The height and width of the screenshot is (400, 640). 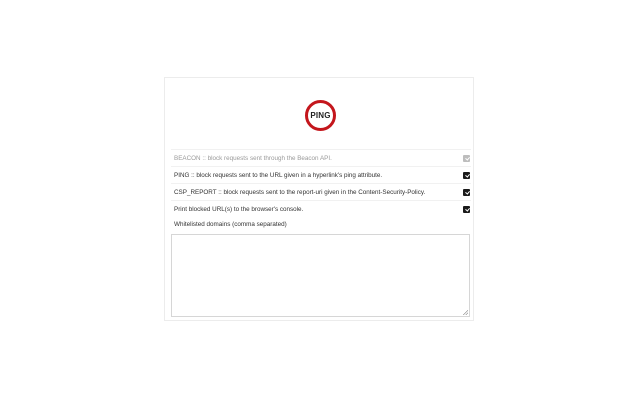 I want to click on whitelist-label: Whitelisted domains (comma separated), so click(x=230, y=224).